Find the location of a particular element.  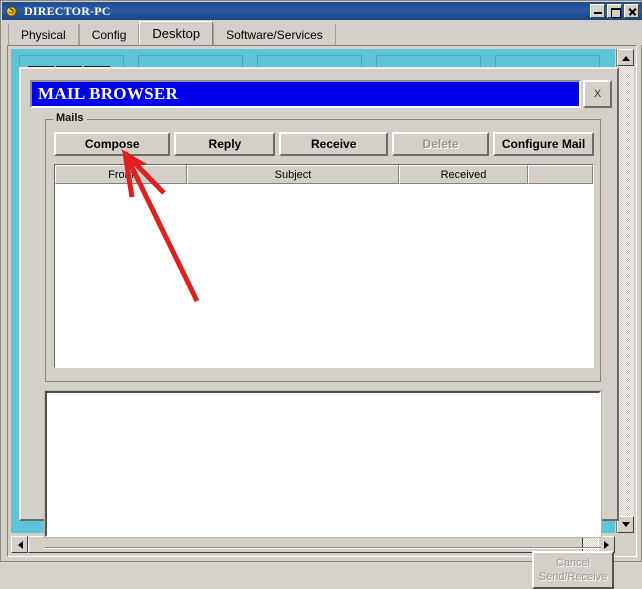

reply-button: Reply is located at coordinates (225, 144).